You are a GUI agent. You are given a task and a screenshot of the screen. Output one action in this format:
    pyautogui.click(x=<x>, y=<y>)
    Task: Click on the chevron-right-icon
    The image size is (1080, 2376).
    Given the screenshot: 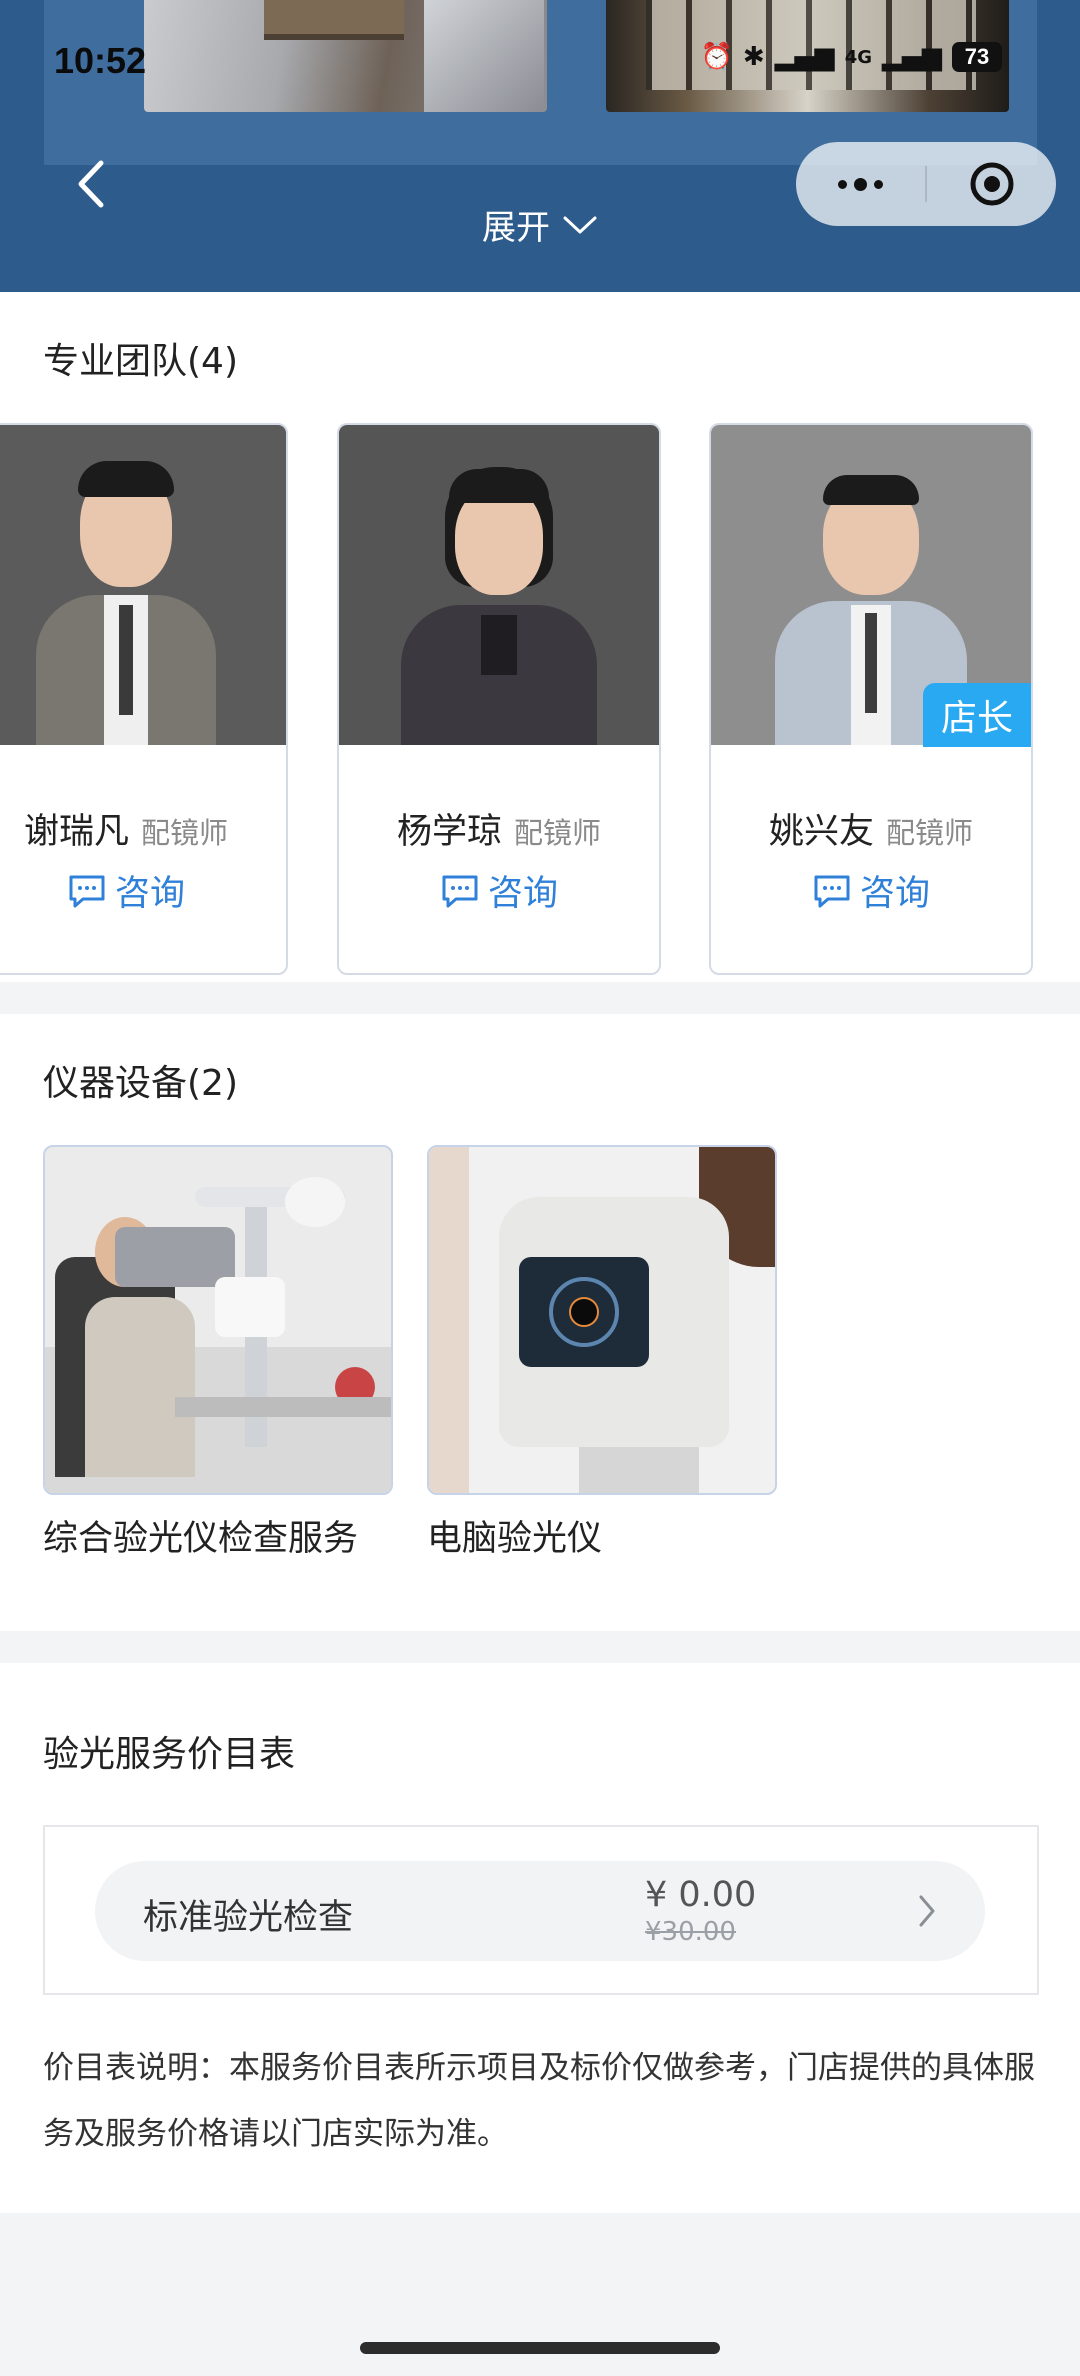 What is the action you would take?
    pyautogui.click(x=927, y=1911)
    